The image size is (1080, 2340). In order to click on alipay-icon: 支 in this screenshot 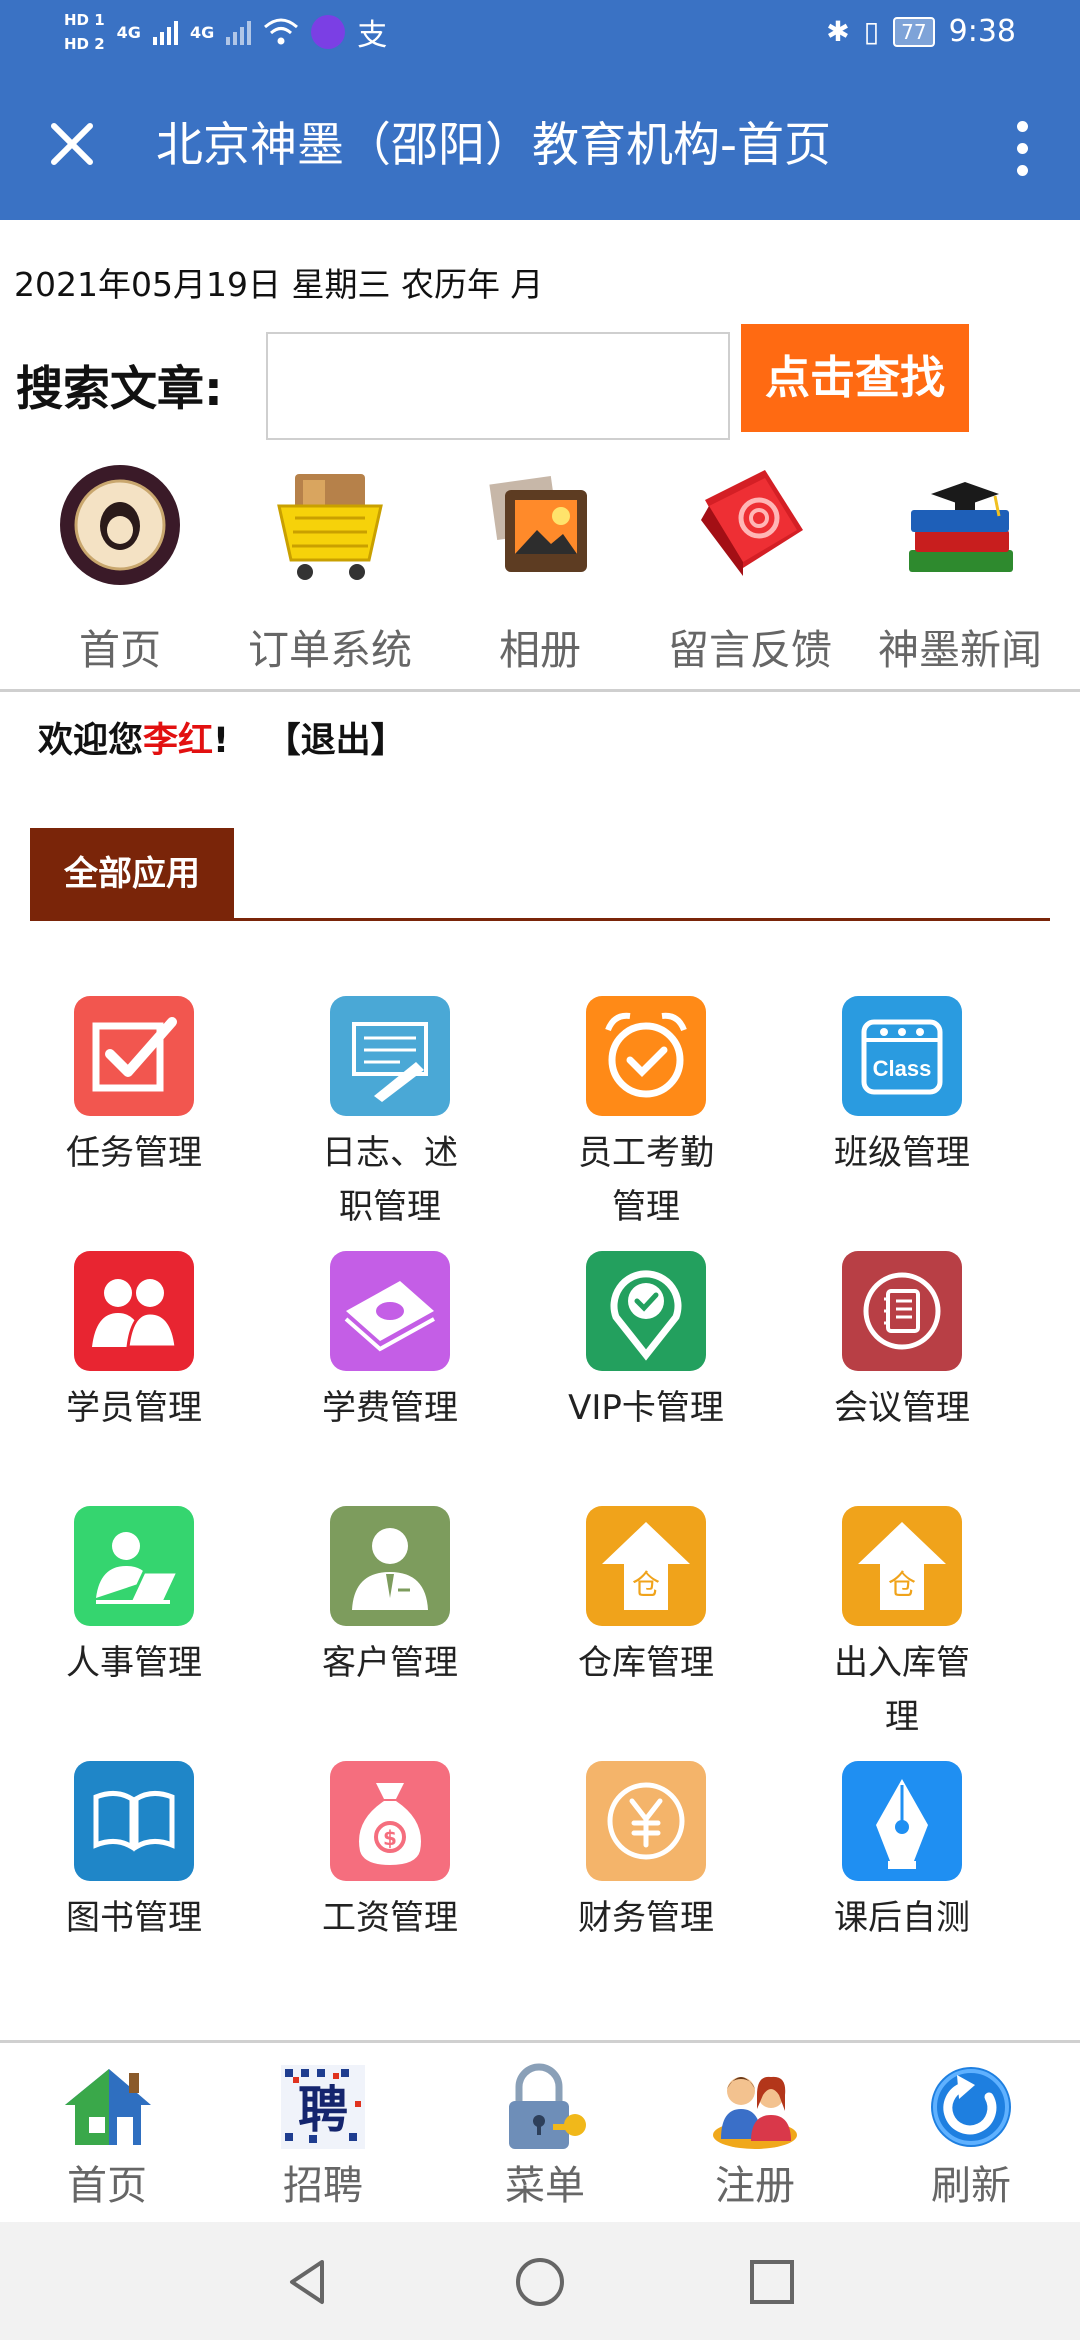, I will do `click(372, 35)`.